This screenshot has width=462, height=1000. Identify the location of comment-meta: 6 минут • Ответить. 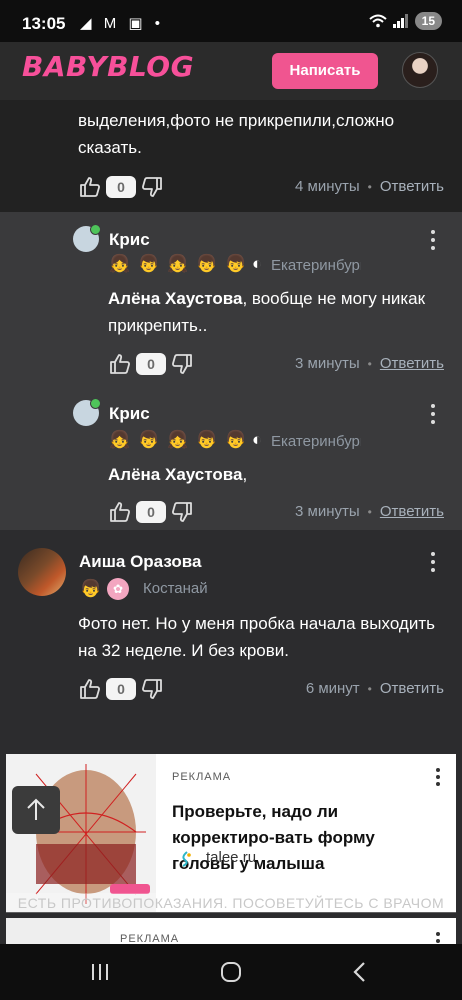
(375, 688).